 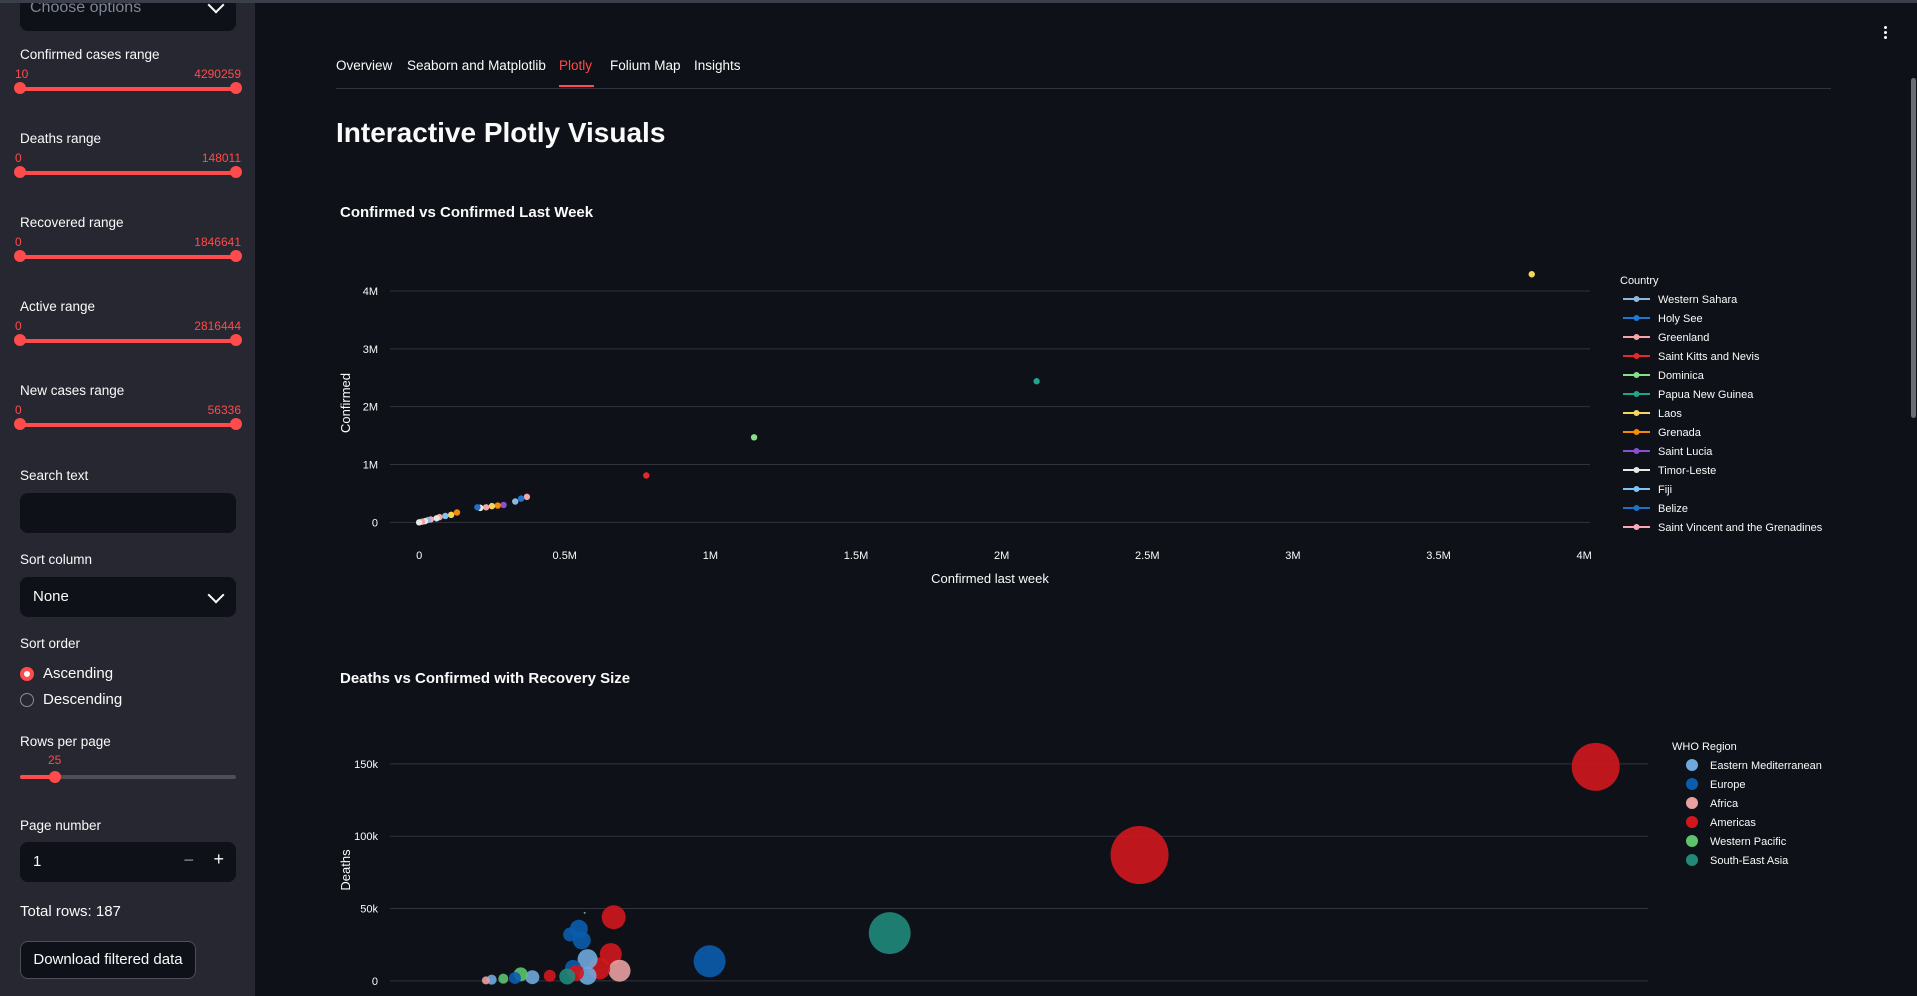 I want to click on sort-column-label: Sort column, so click(x=56, y=559).